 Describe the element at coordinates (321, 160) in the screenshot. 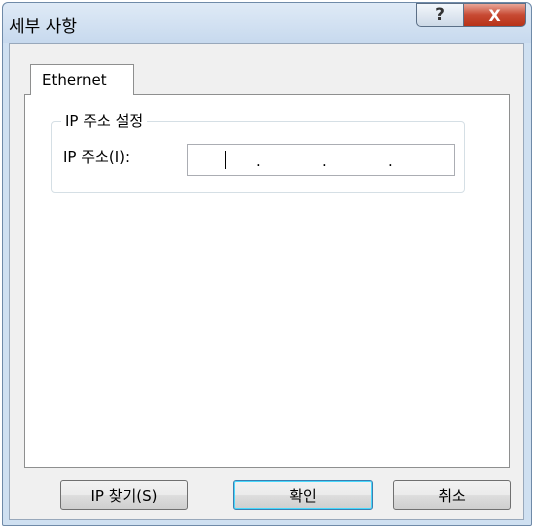

I see `ip-address-input: . . .` at that location.